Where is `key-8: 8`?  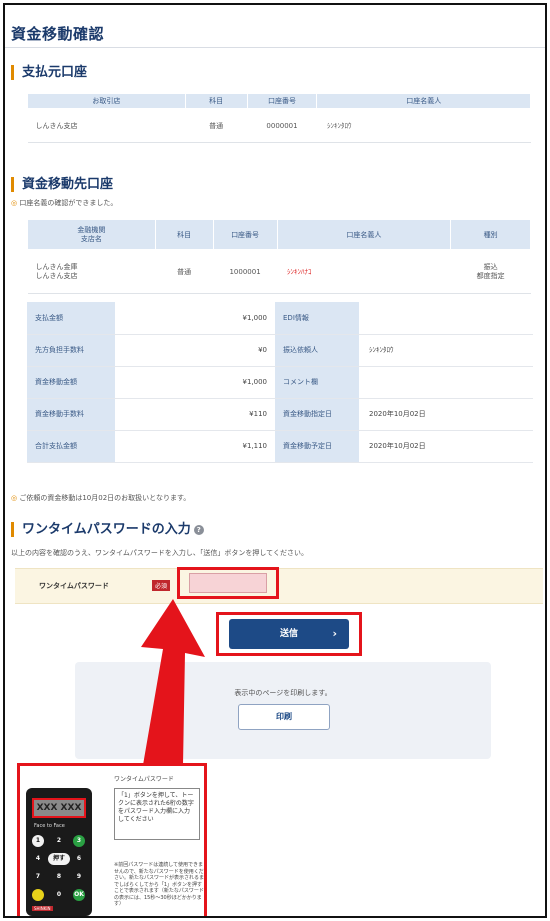 key-8: 8 is located at coordinates (59, 877).